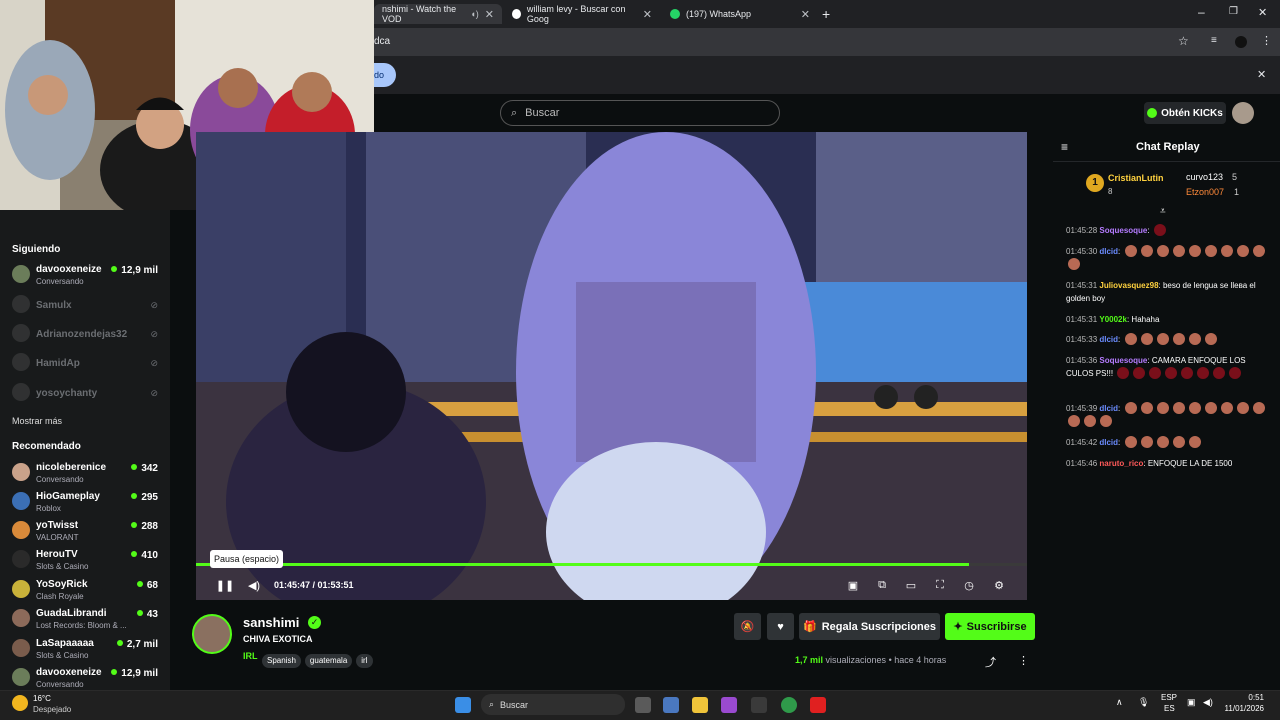  What do you see at coordinates (87, 679) in the screenshot?
I see `sidebar-item-recommended: davooxeneize Conversando 12,9 mil` at bounding box center [87, 679].